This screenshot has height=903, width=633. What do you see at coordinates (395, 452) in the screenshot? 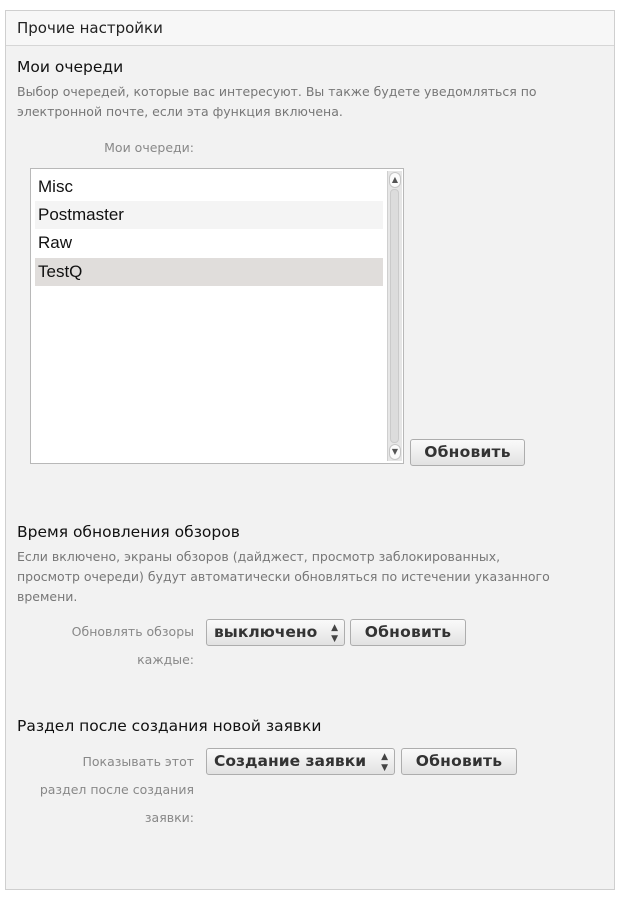
I see `scroll-down-icon: ▼` at bounding box center [395, 452].